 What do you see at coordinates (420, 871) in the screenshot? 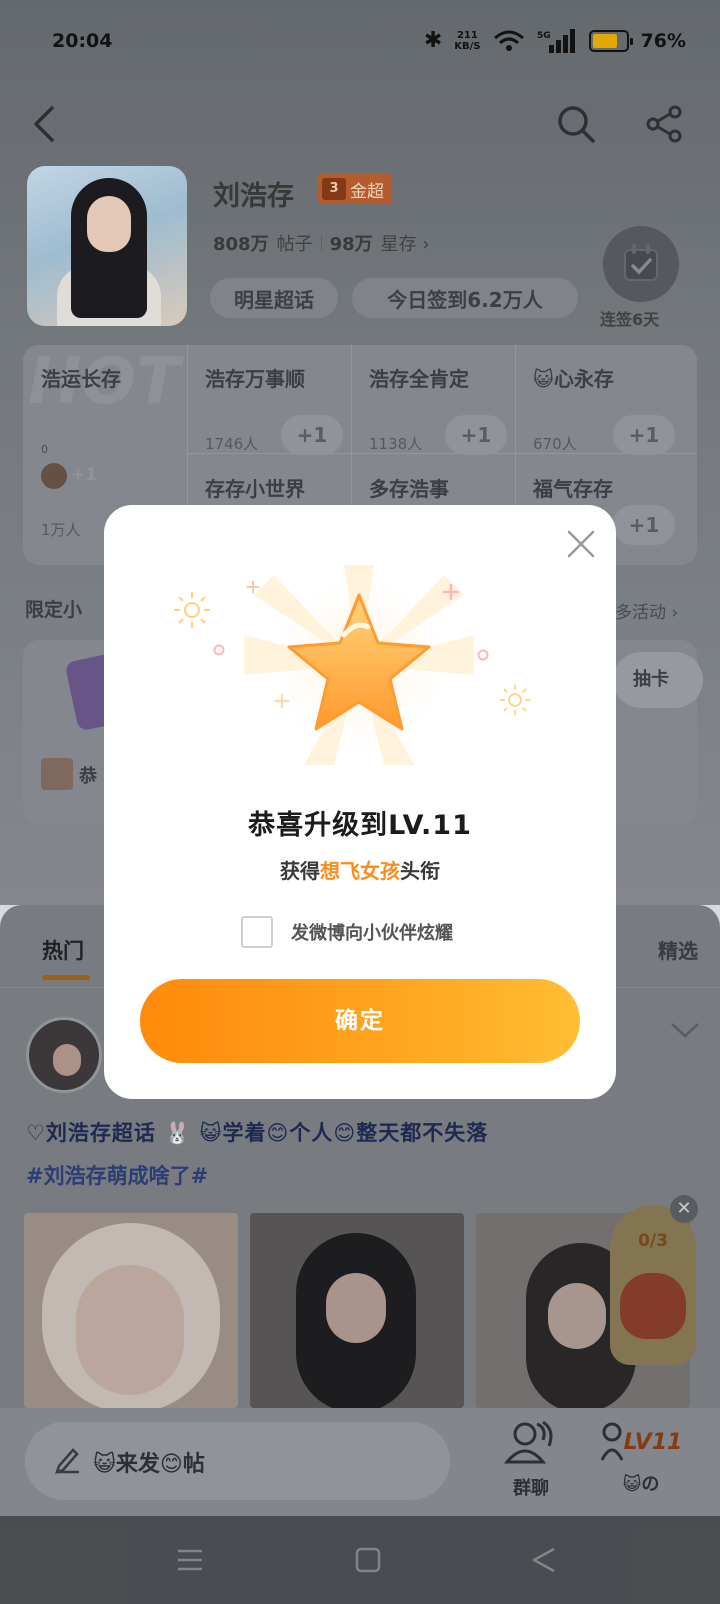
I see `subtitle-suffix: 头衔` at bounding box center [420, 871].